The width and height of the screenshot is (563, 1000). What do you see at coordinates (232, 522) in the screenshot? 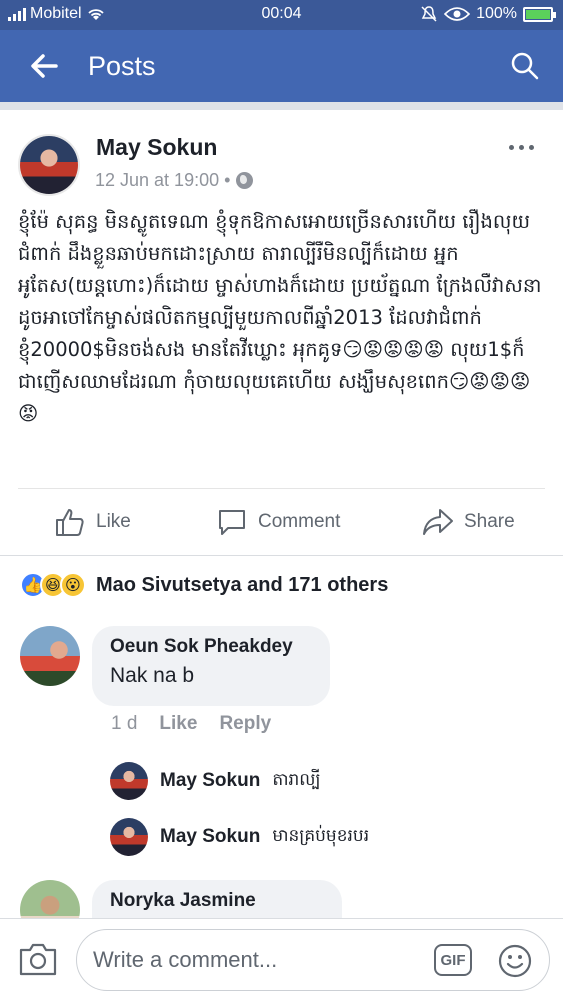
I see `comment-icon` at bounding box center [232, 522].